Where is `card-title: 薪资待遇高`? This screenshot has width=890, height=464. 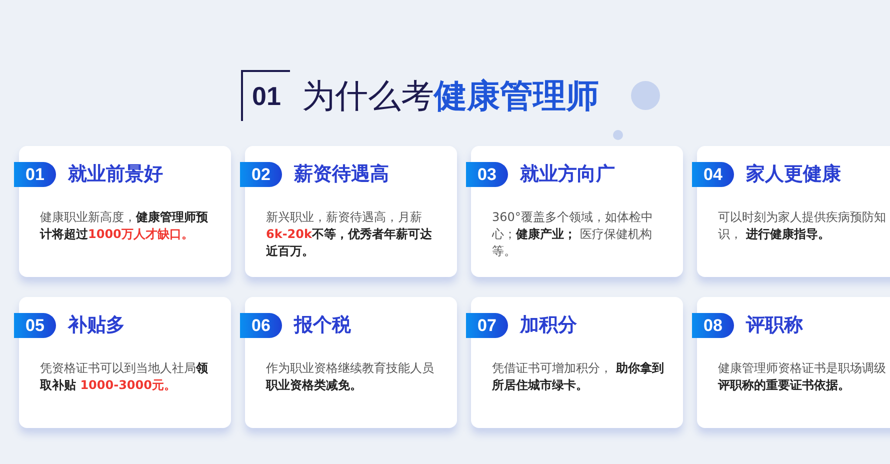
card-title: 薪资待遇高 is located at coordinates (341, 174).